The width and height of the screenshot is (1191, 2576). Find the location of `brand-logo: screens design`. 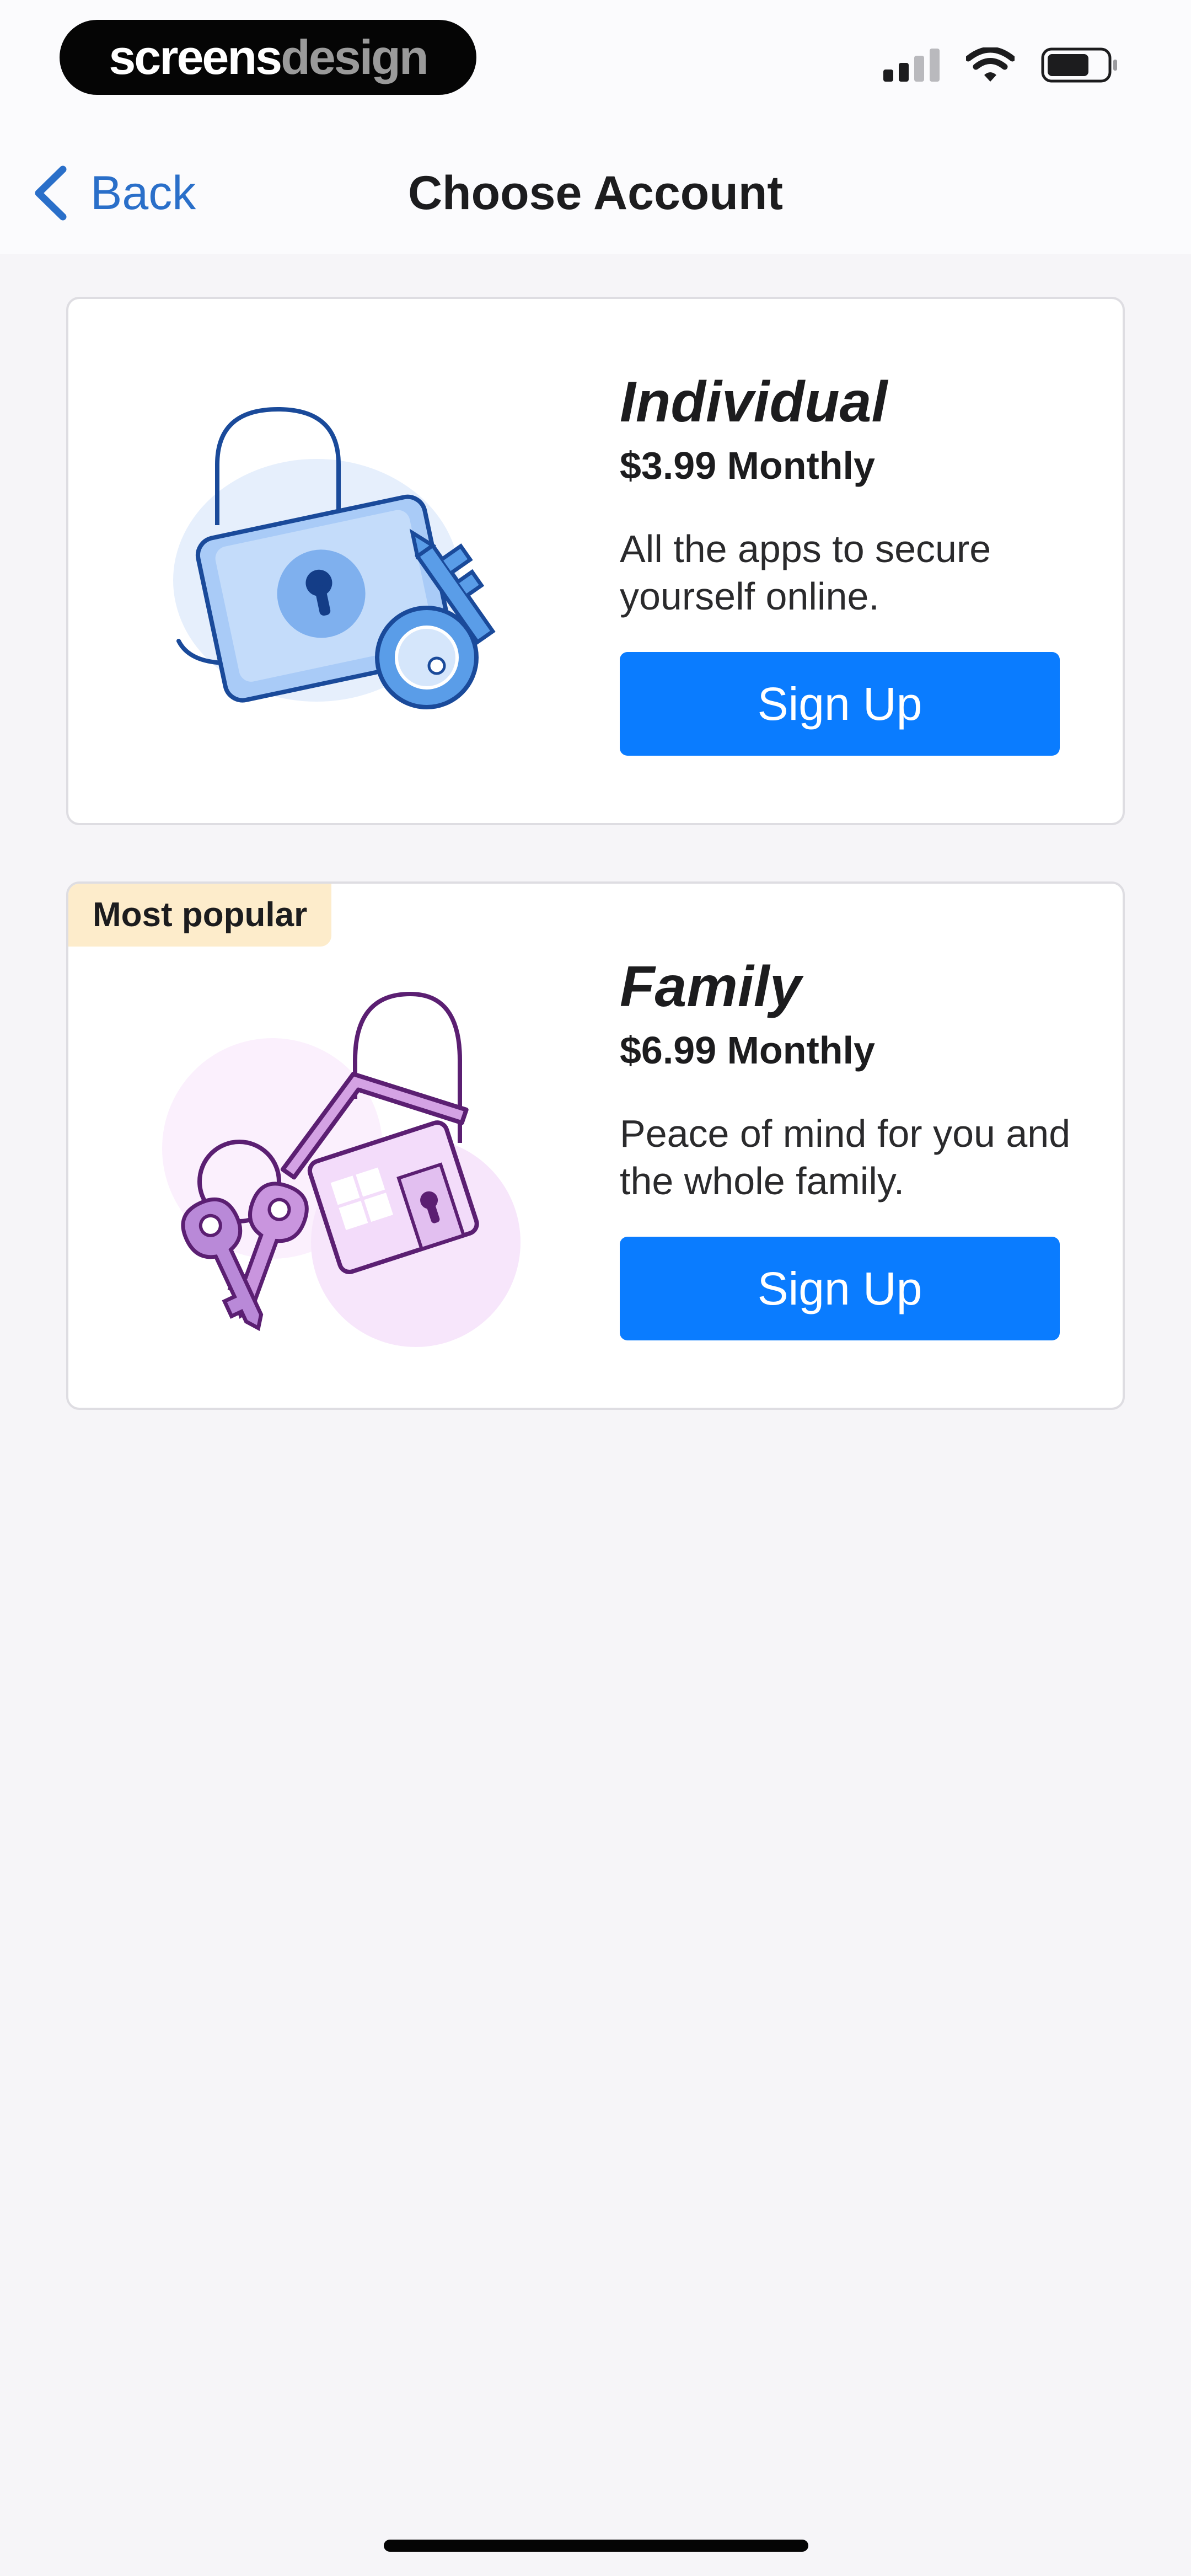

brand-logo: screens design is located at coordinates (268, 57).